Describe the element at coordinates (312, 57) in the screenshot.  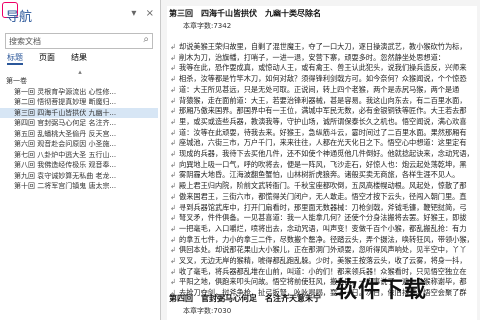
I see `body-line-text: 削木为刀，治旗幡，打哨子，一进一退，安营下寨，顽耍多时。忽然静坐处思想道：` at that location.